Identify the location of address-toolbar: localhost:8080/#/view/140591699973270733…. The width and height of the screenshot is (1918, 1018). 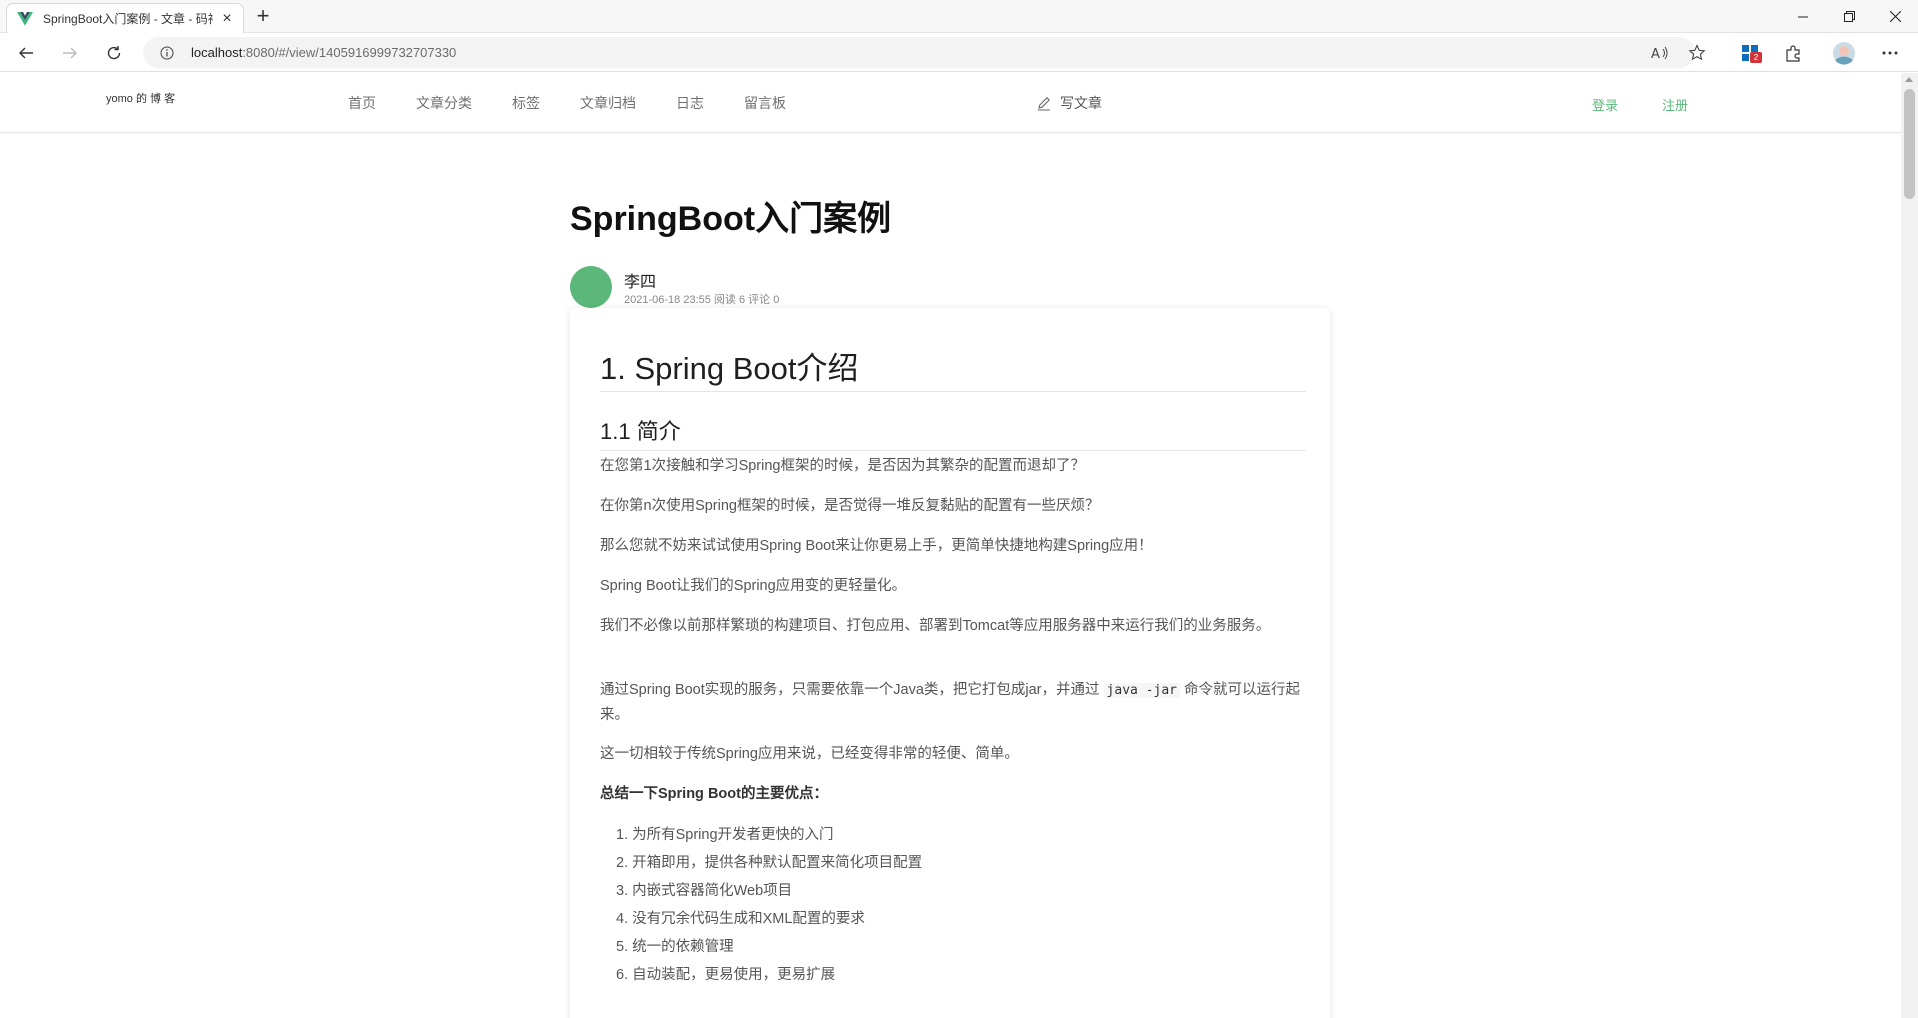
(959, 52).